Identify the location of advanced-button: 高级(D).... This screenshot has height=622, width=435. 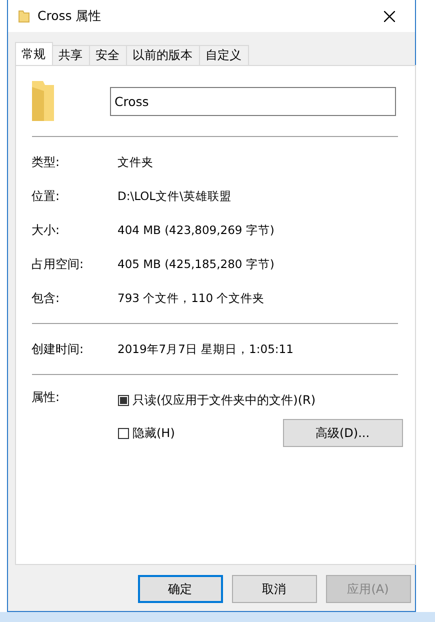
(342, 433).